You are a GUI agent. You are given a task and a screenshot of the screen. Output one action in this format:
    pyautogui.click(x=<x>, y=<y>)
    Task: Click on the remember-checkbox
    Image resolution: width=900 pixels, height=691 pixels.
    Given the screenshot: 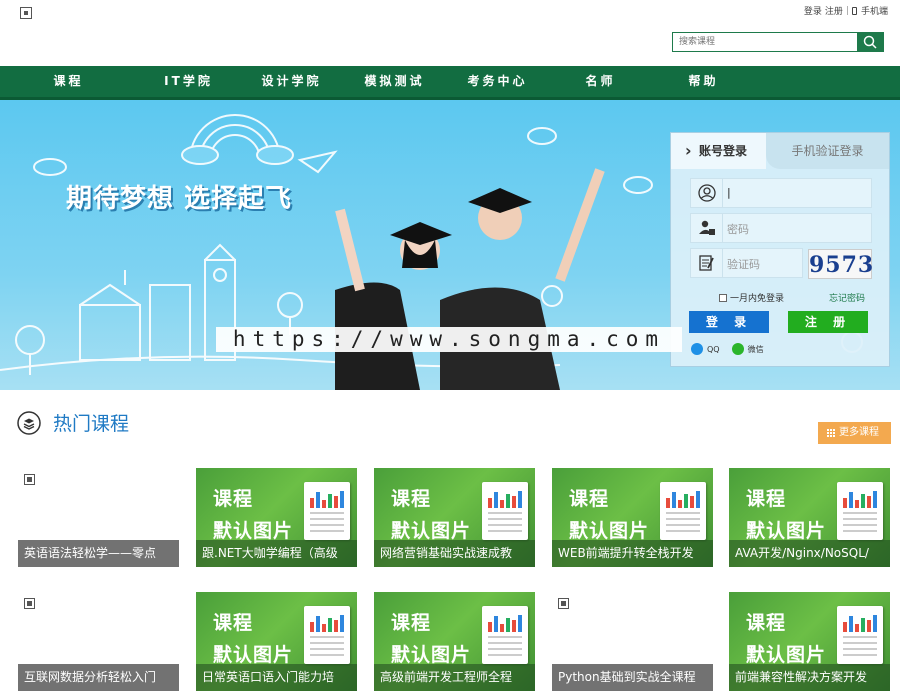 What is the action you would take?
    pyautogui.click(x=723, y=297)
    